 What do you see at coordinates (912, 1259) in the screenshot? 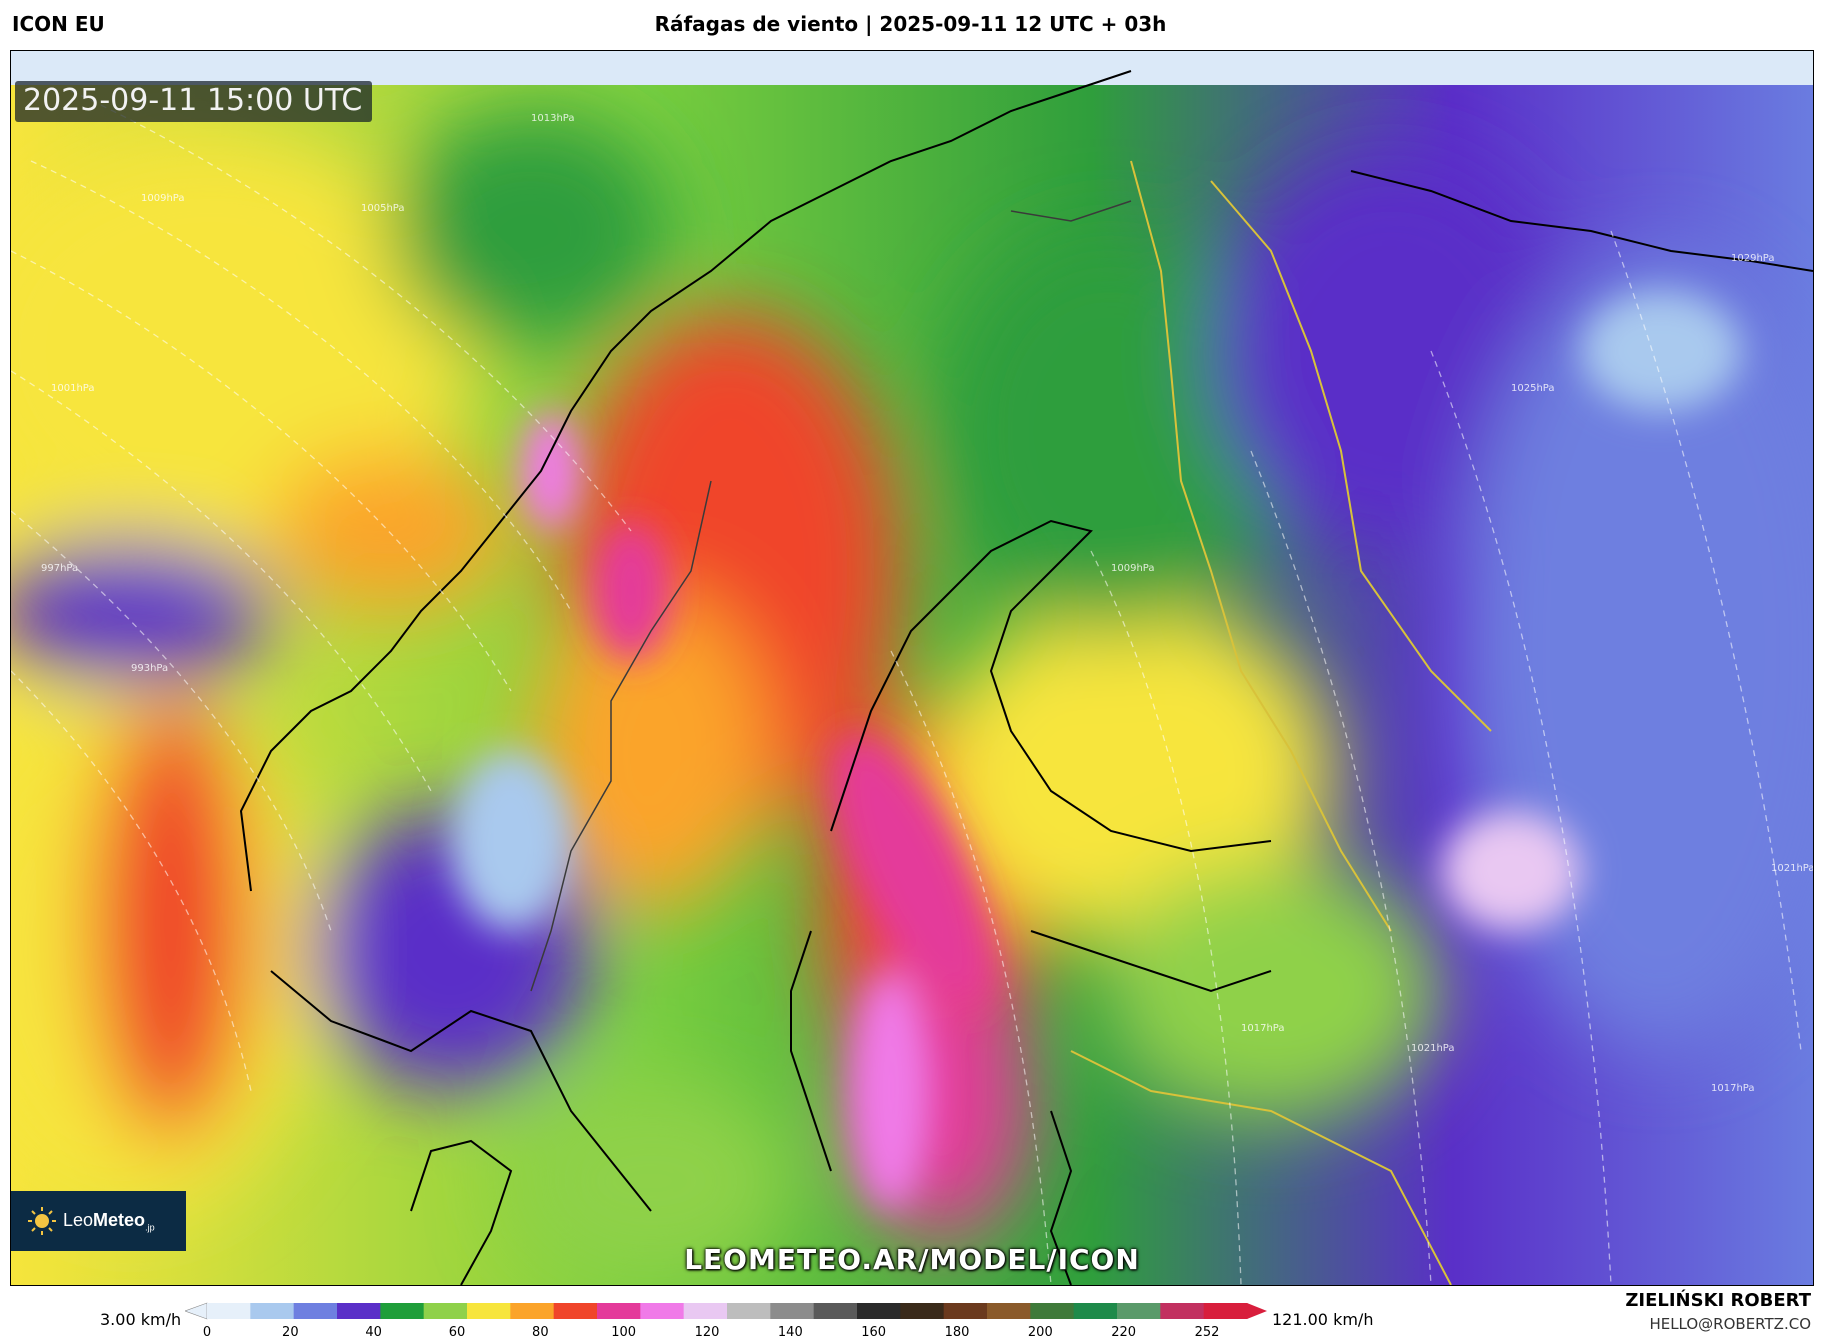
I see `watermark-url: LEOMETEO.AR/MODEL/ICON` at bounding box center [912, 1259].